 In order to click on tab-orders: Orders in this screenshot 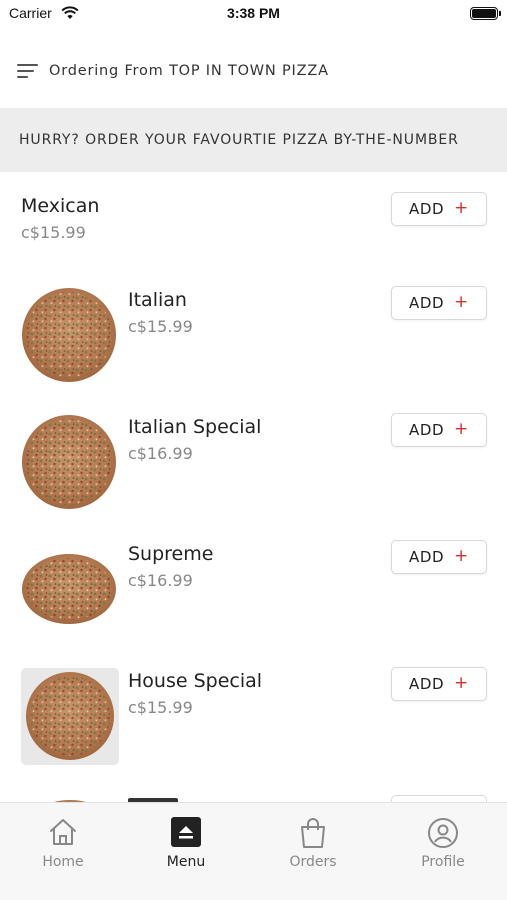, I will do `click(313, 851)`.